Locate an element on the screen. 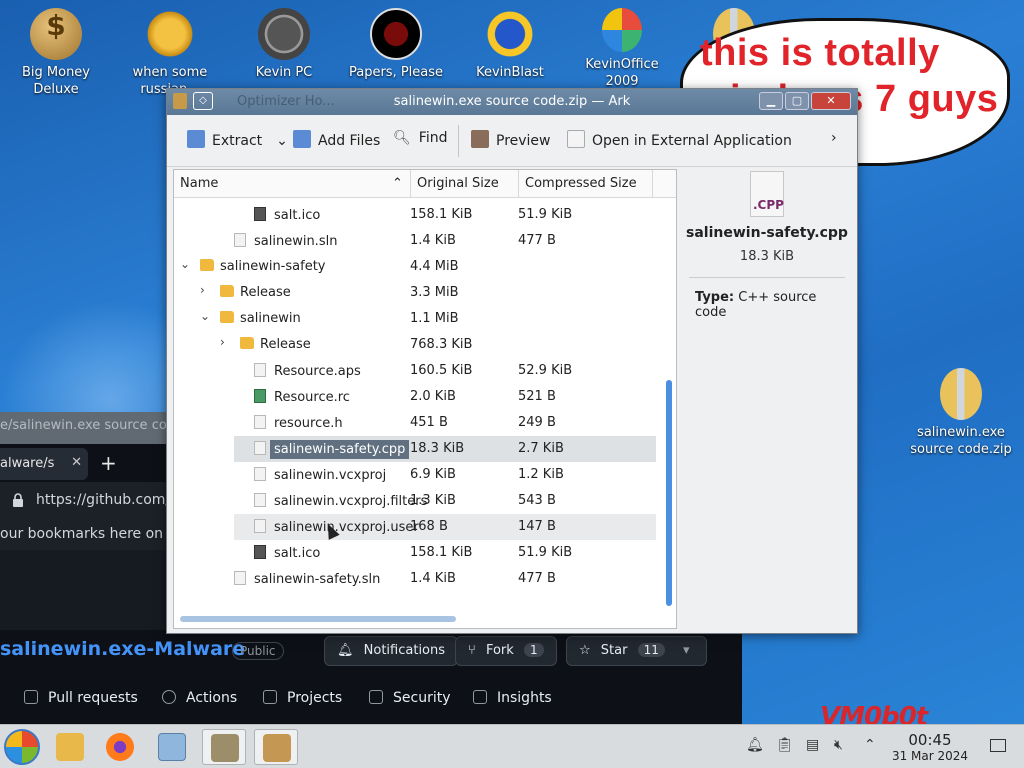 This screenshot has width=1024, height=768. nav-insights: Insights is located at coordinates (512, 698).